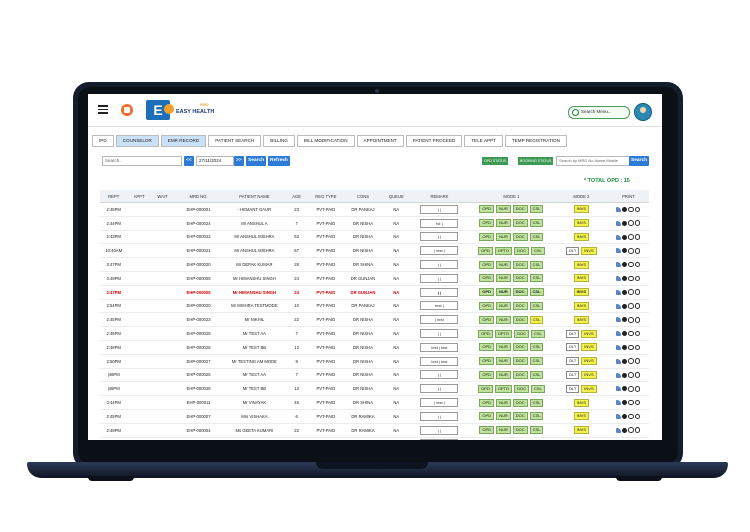  What do you see at coordinates (103, 109) in the screenshot?
I see `menu-icon` at bounding box center [103, 109].